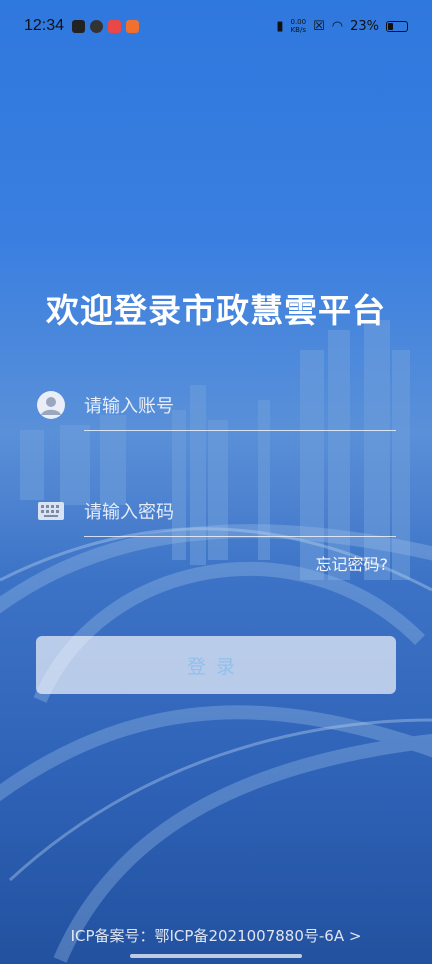  What do you see at coordinates (216, 26) in the screenshot?
I see `status-bar: 12:34 ▮ 0.00 KB/s ☒ ◠ 23%` at bounding box center [216, 26].